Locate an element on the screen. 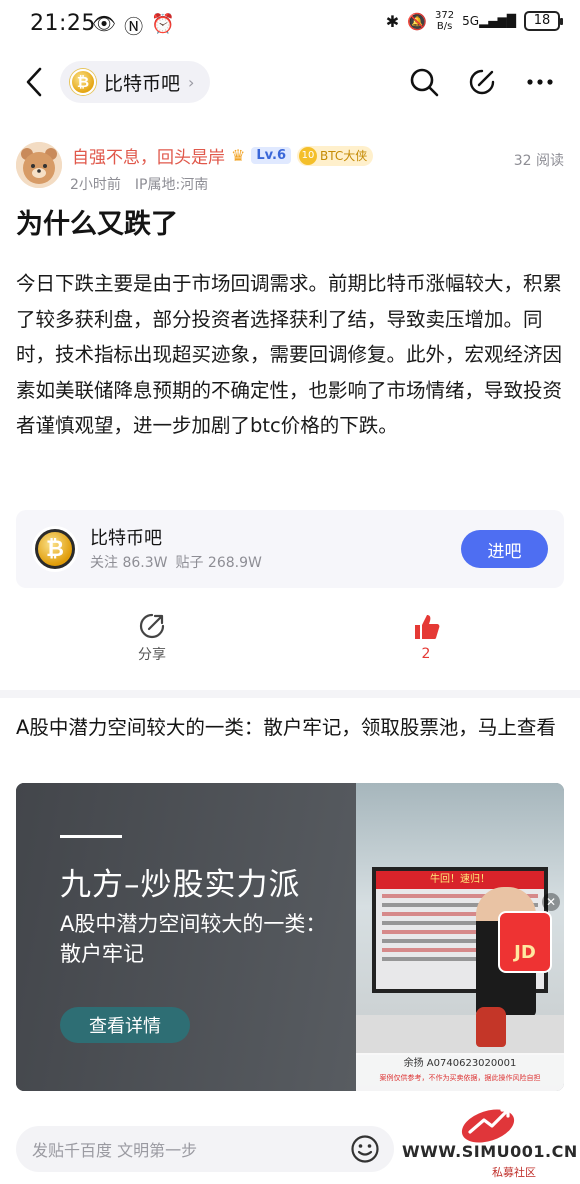 This screenshot has width=580, height=1184. edit-button is located at coordinates (482, 82).